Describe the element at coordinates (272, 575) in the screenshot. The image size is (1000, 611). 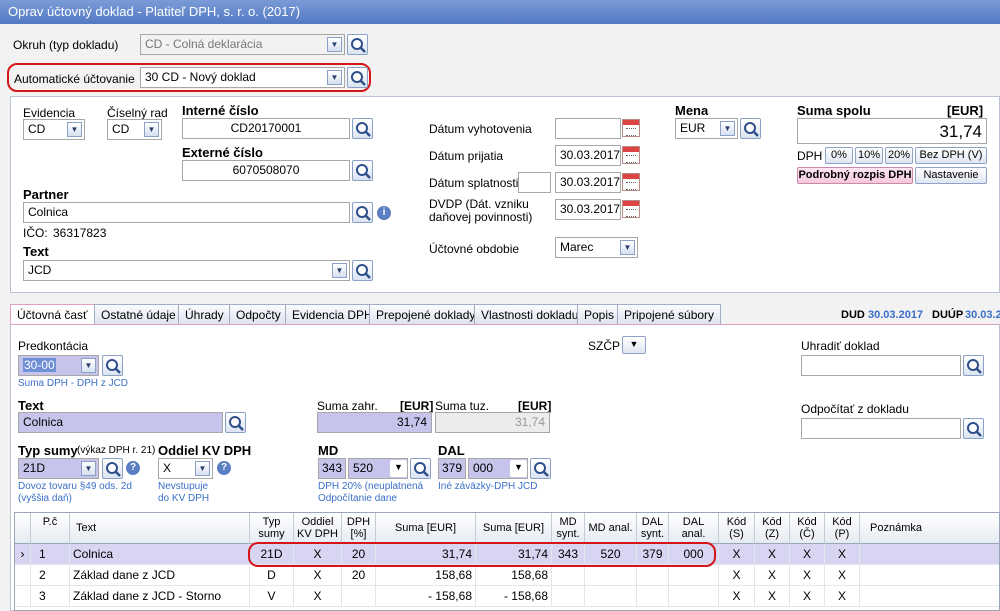
I see `grid-cell: D` at that location.